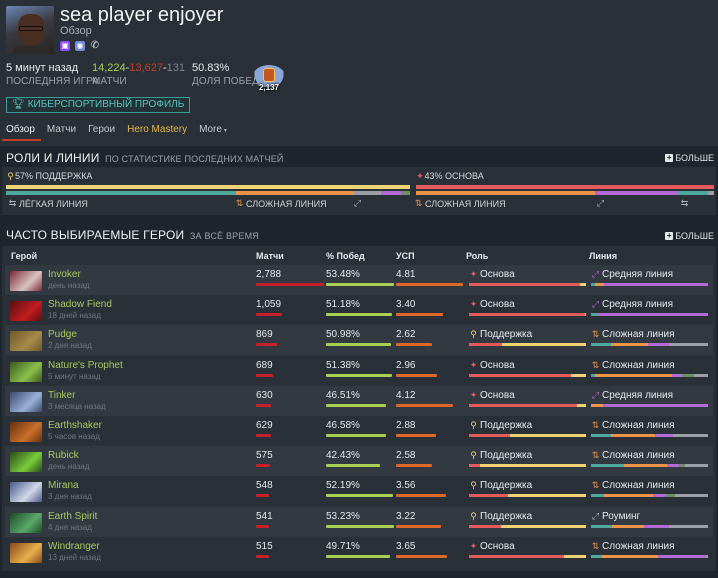 The width and height of the screenshot is (718, 578). Describe the element at coordinates (343, 546) in the screenshot. I see `hero-winrate: 49.71%` at that location.